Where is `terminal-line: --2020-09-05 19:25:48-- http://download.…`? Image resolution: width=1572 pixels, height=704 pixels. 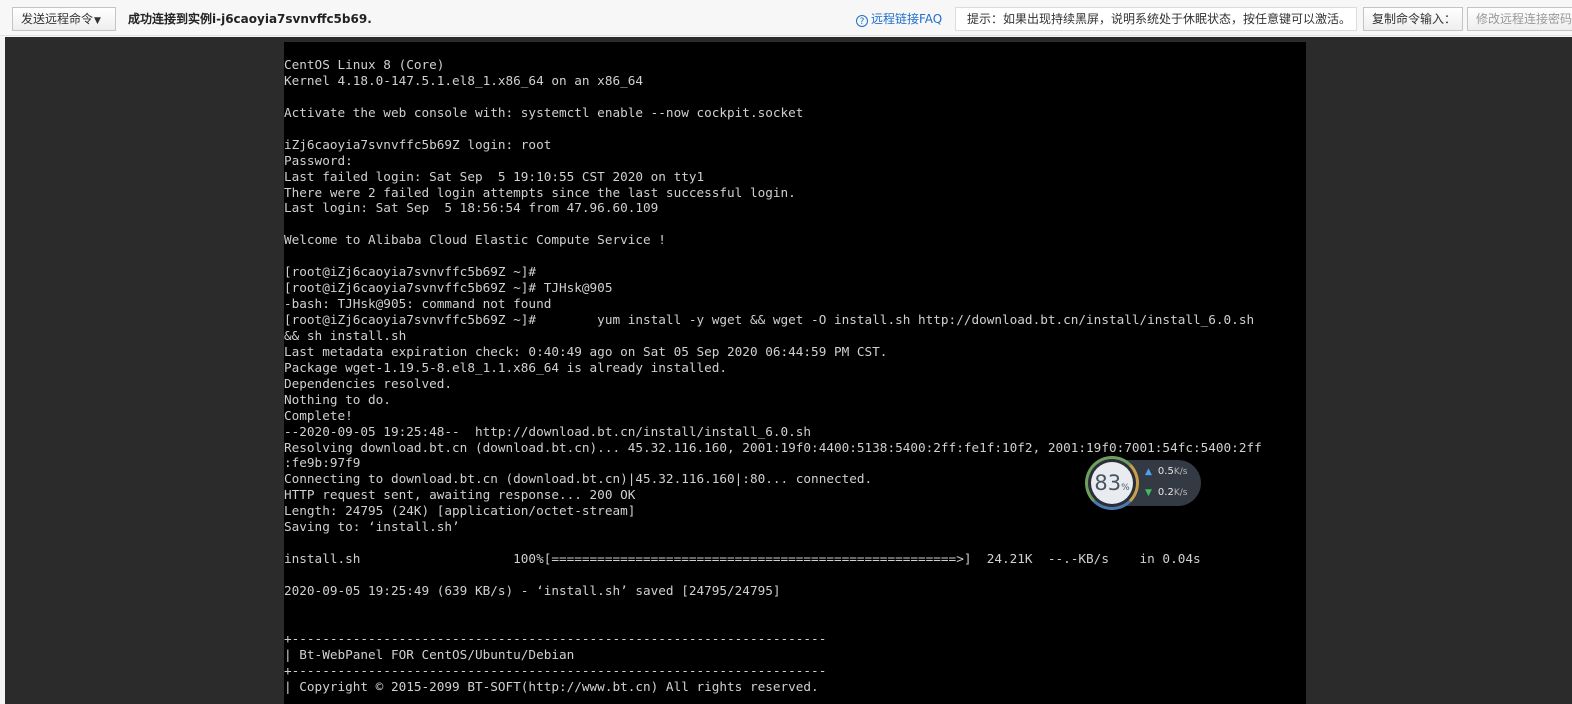
terminal-line: --2020-09-05 19:25:48-- http://download.… is located at coordinates (548, 431).